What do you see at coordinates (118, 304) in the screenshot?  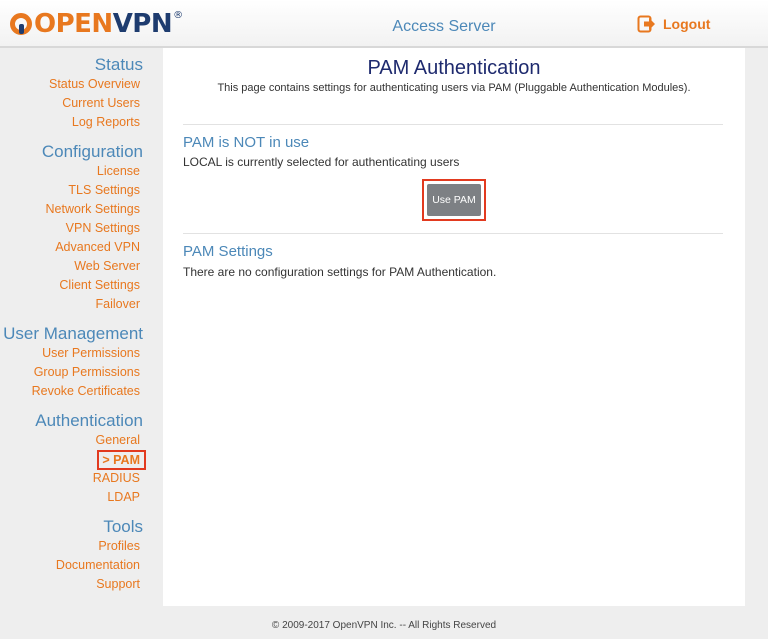 I see `sidebar-item-failover: Failover` at bounding box center [118, 304].